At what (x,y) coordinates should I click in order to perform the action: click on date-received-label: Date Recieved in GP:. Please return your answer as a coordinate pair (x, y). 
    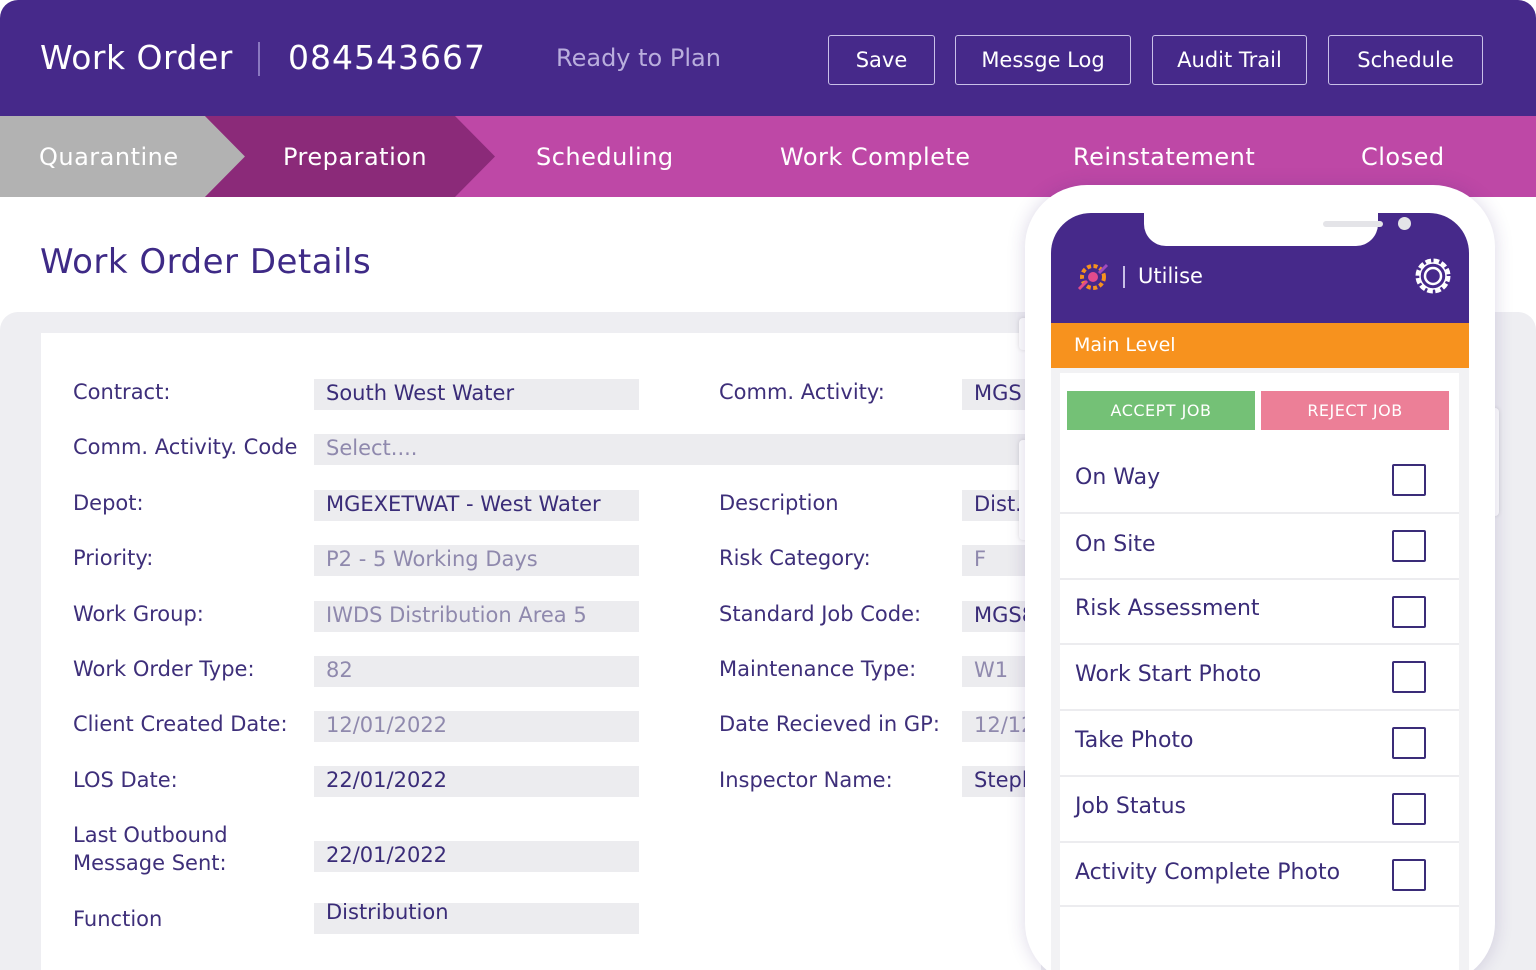
    Looking at the image, I should click on (829, 724).